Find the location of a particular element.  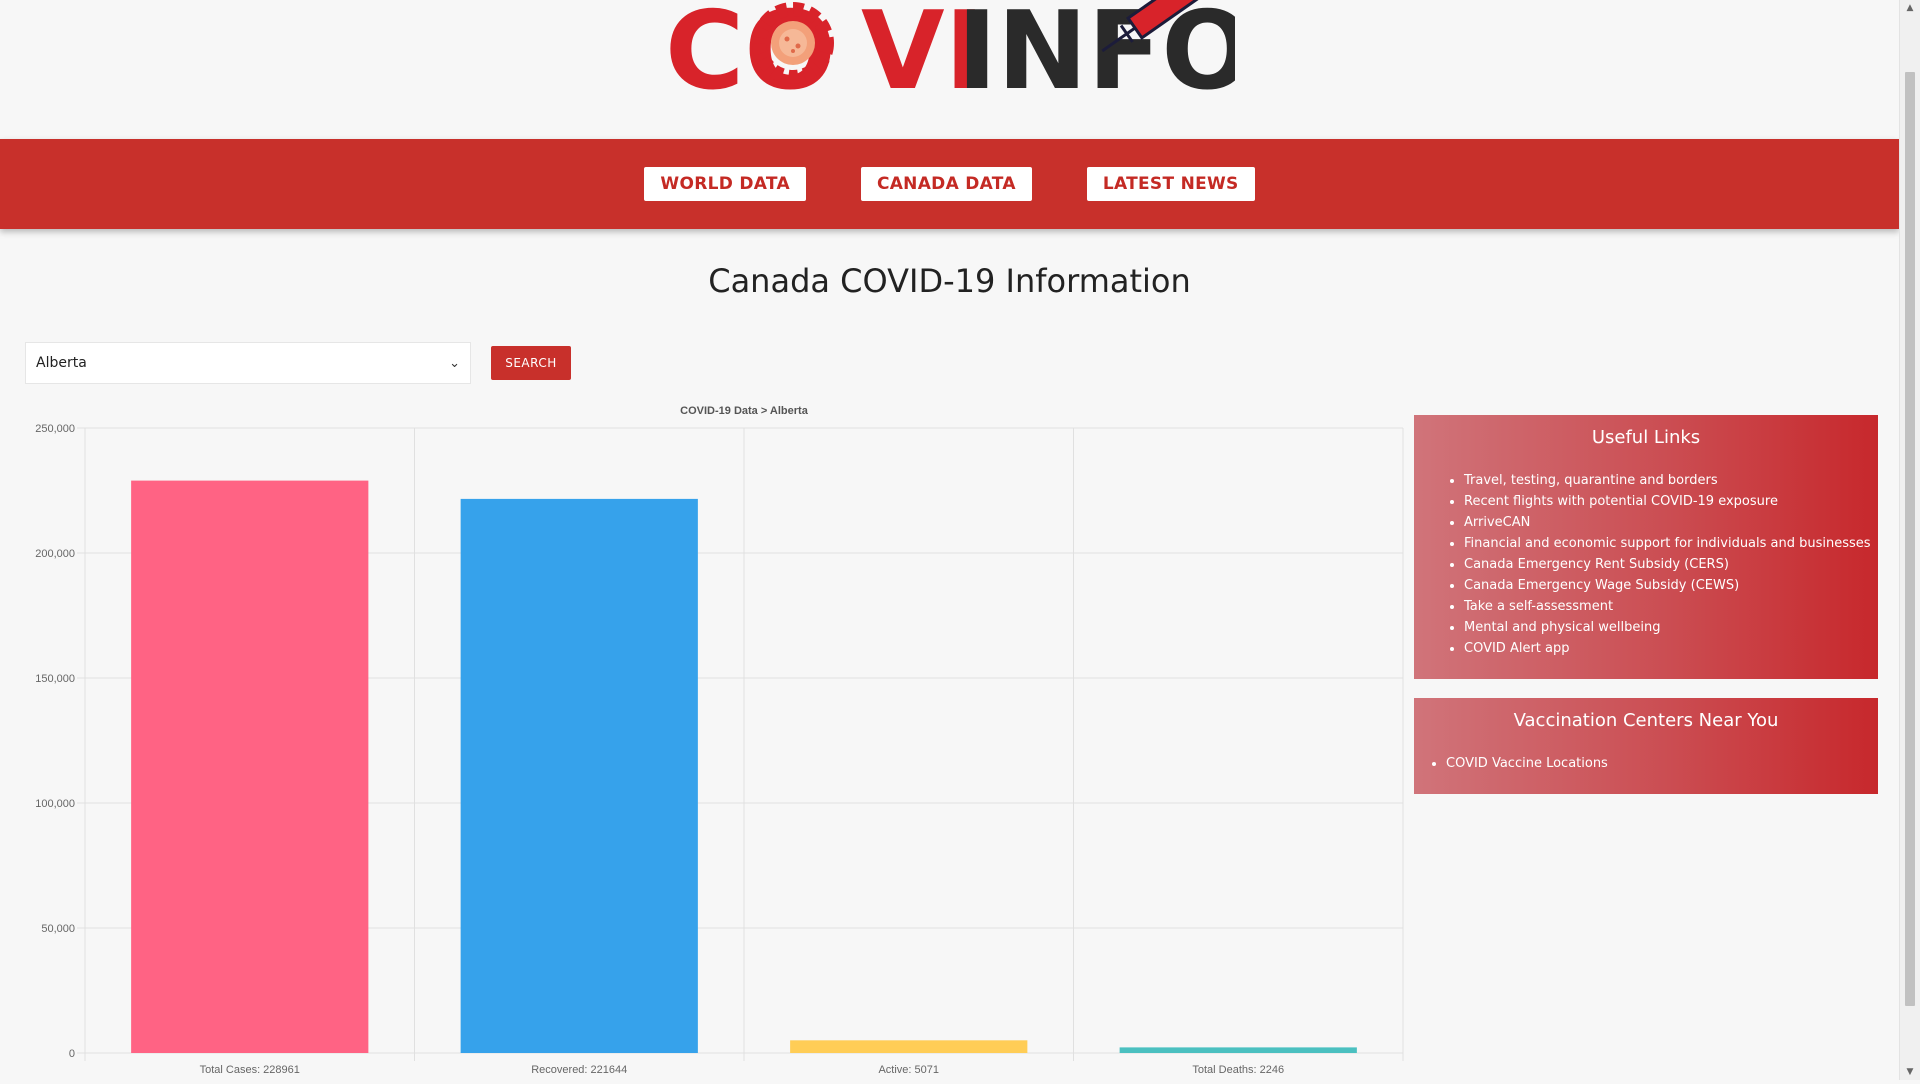

y-tick-label: 50,000 is located at coordinates (58, 929).